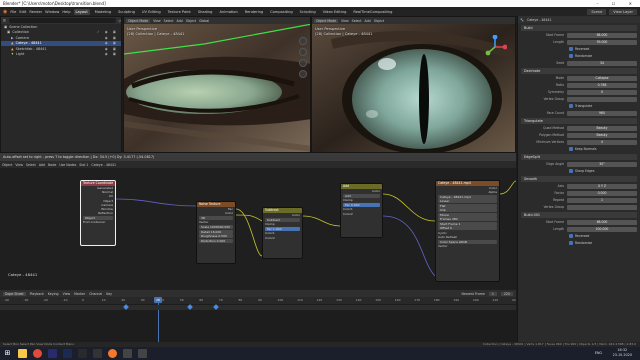  What do you see at coordinates (228, 12) in the screenshot?
I see `workspace-tab-animation: Animation` at bounding box center [228, 12].